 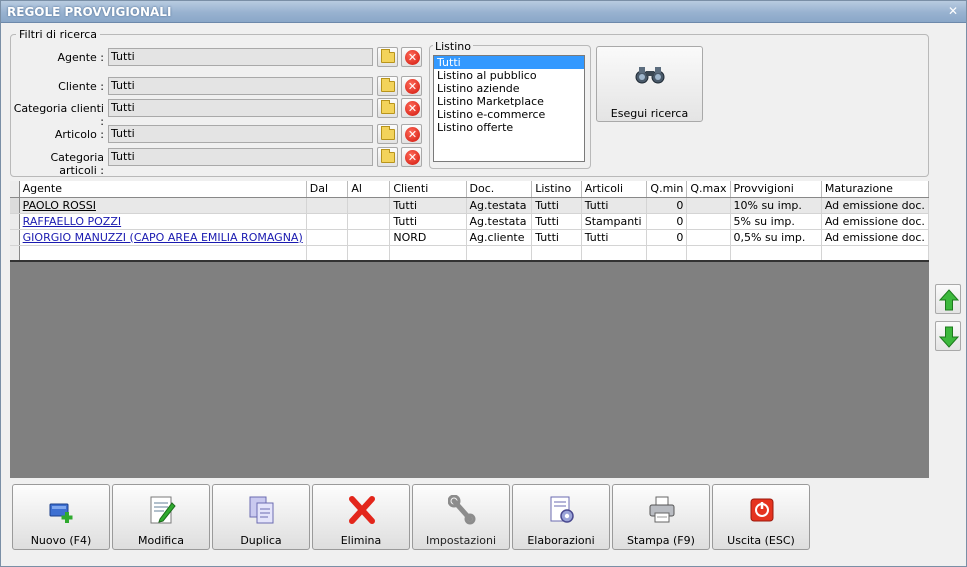 What do you see at coordinates (163, 510) in the screenshot?
I see `edit-icon` at bounding box center [163, 510].